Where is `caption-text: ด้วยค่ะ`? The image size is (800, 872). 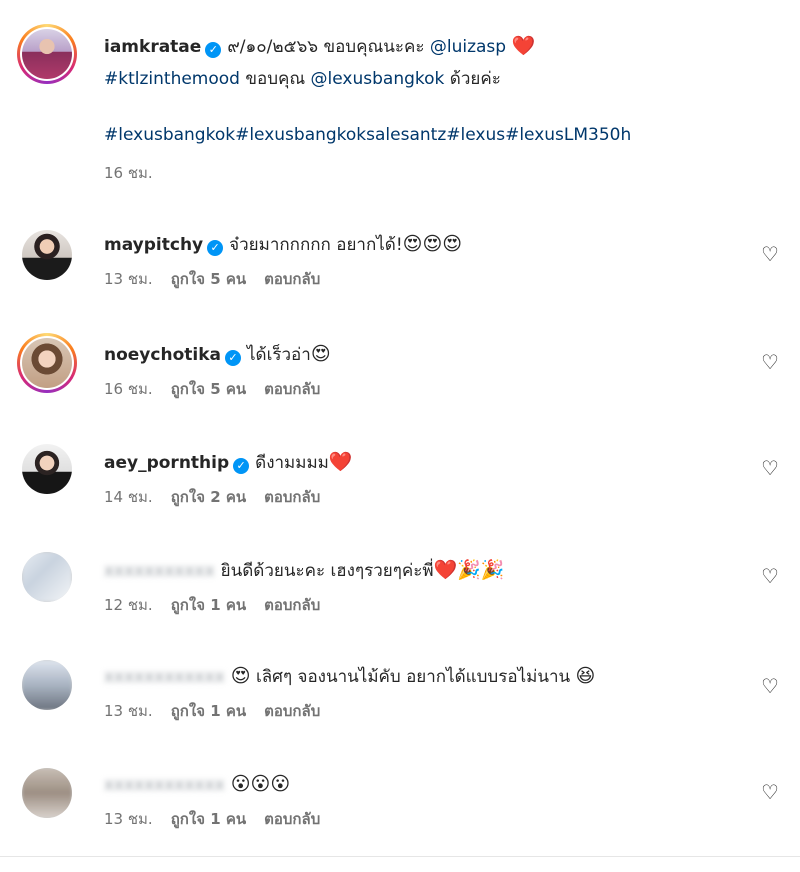 caption-text: ด้วยค่ะ is located at coordinates (472, 79).